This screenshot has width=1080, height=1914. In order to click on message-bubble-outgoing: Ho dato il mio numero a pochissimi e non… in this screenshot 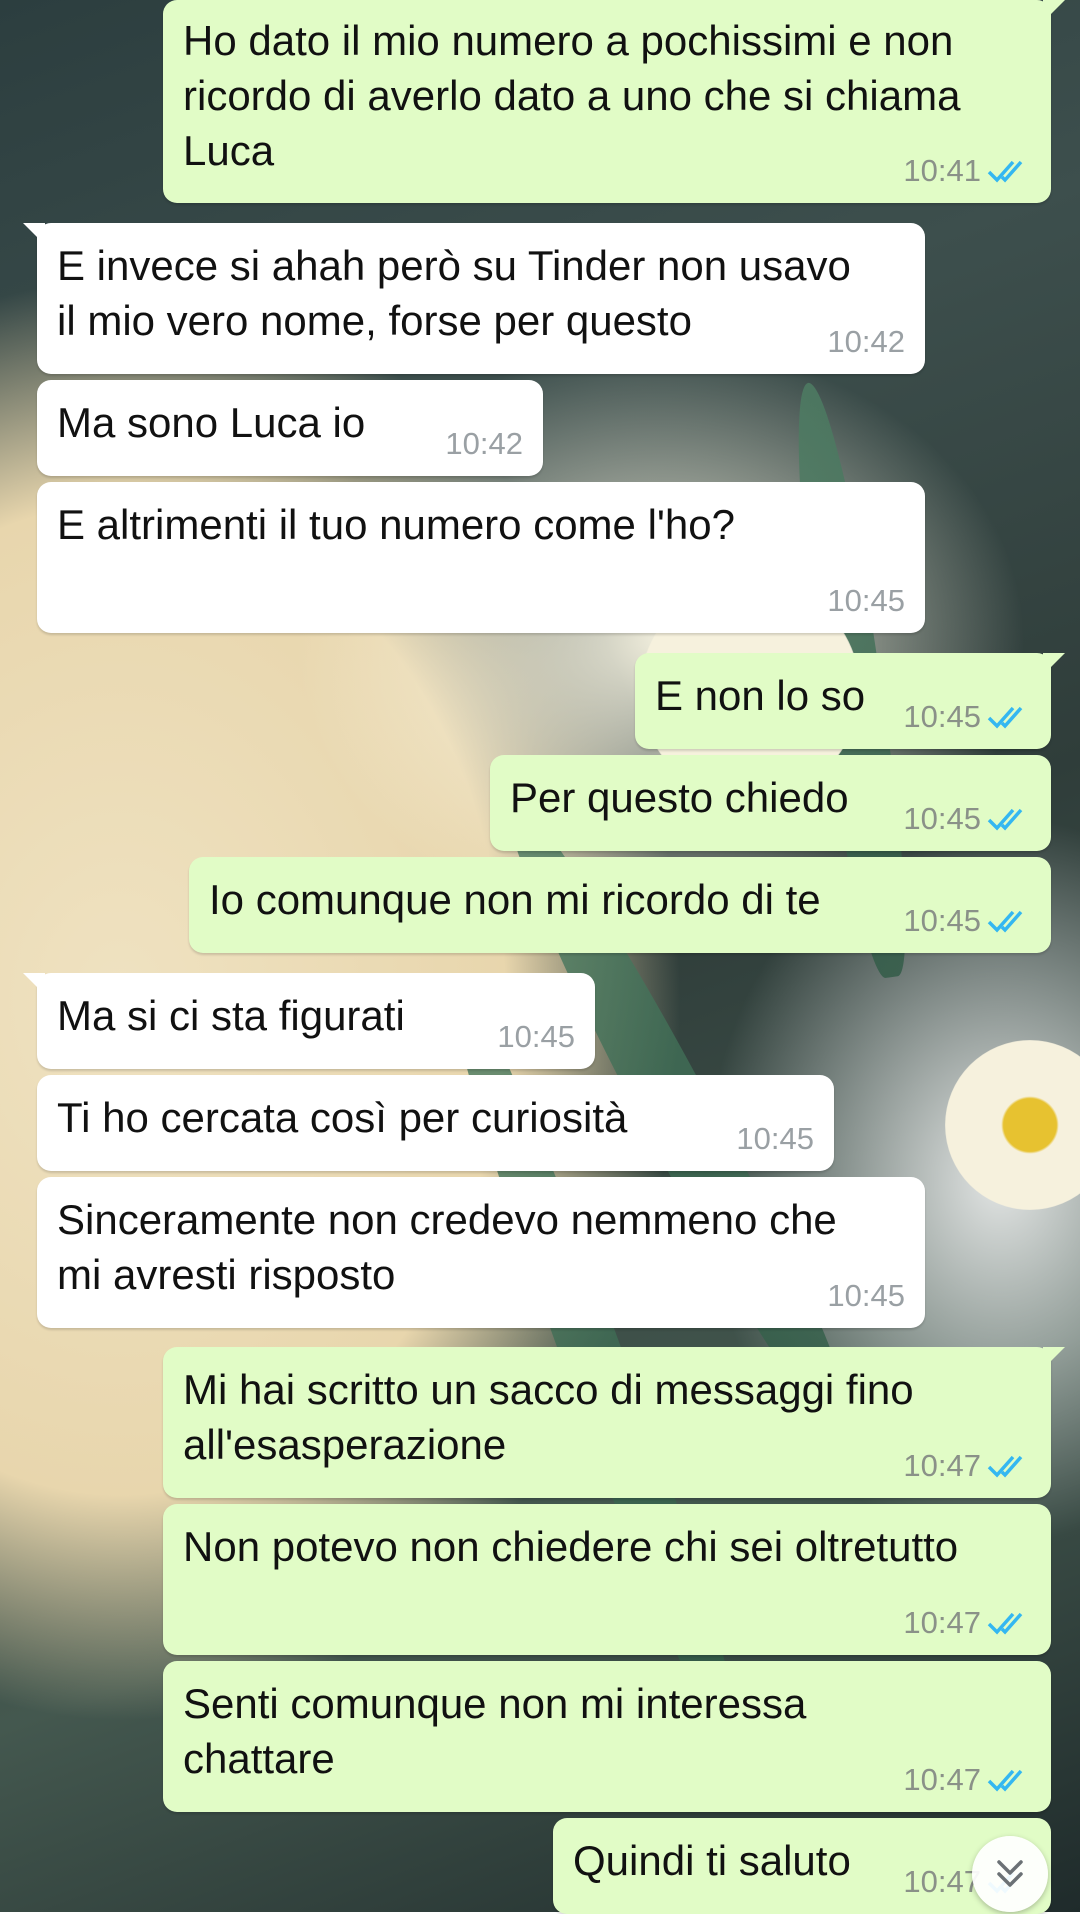, I will do `click(614, 101)`.